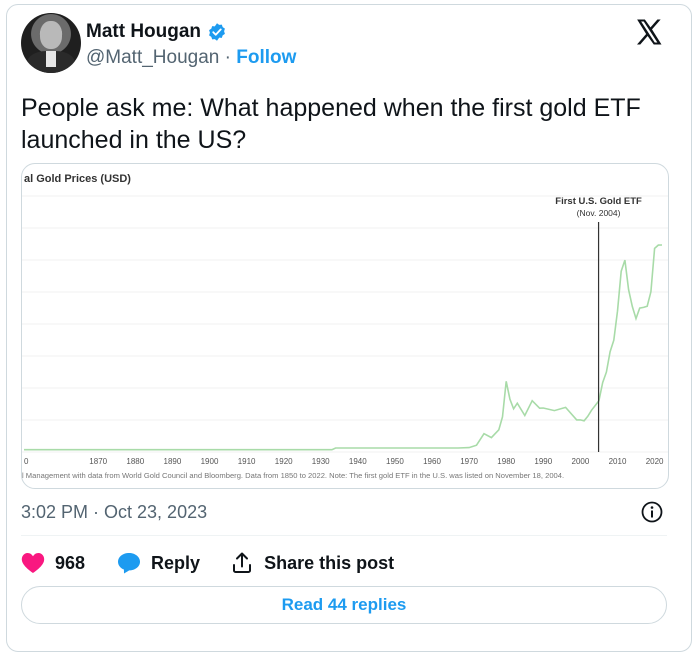  What do you see at coordinates (26, 461) in the screenshot?
I see `x-tick-label: 0` at bounding box center [26, 461].